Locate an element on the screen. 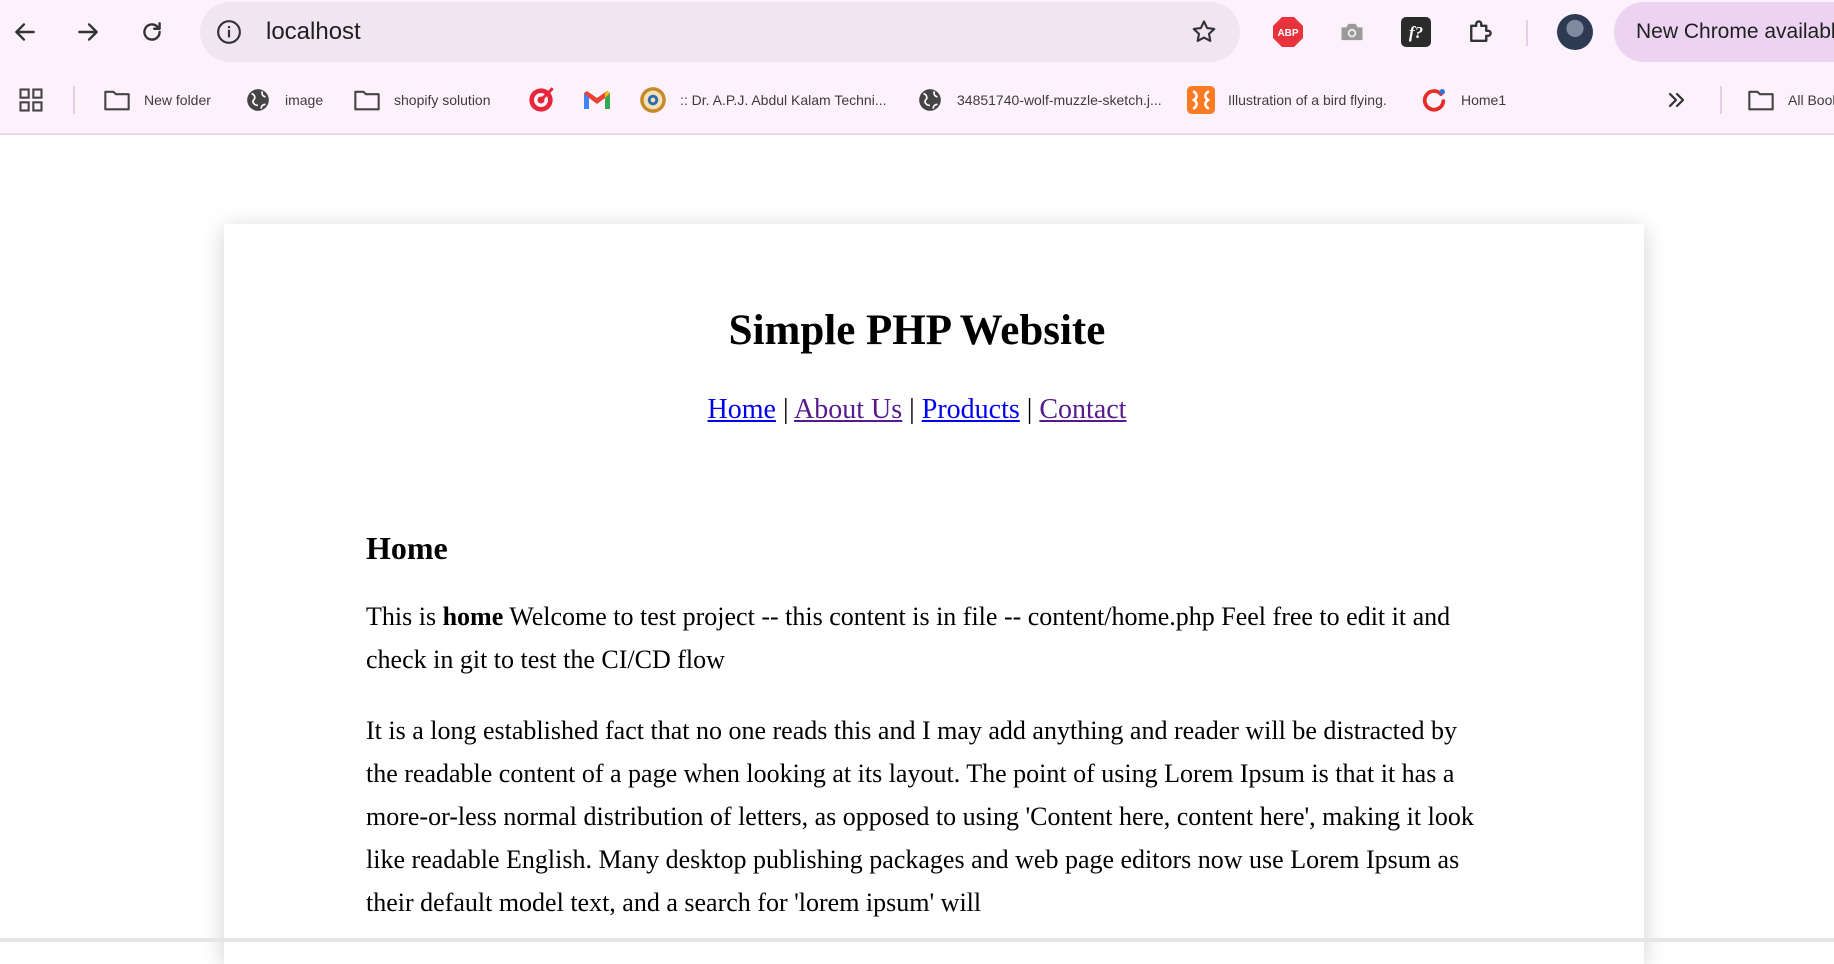  red-target-icon is located at coordinates (541, 100).